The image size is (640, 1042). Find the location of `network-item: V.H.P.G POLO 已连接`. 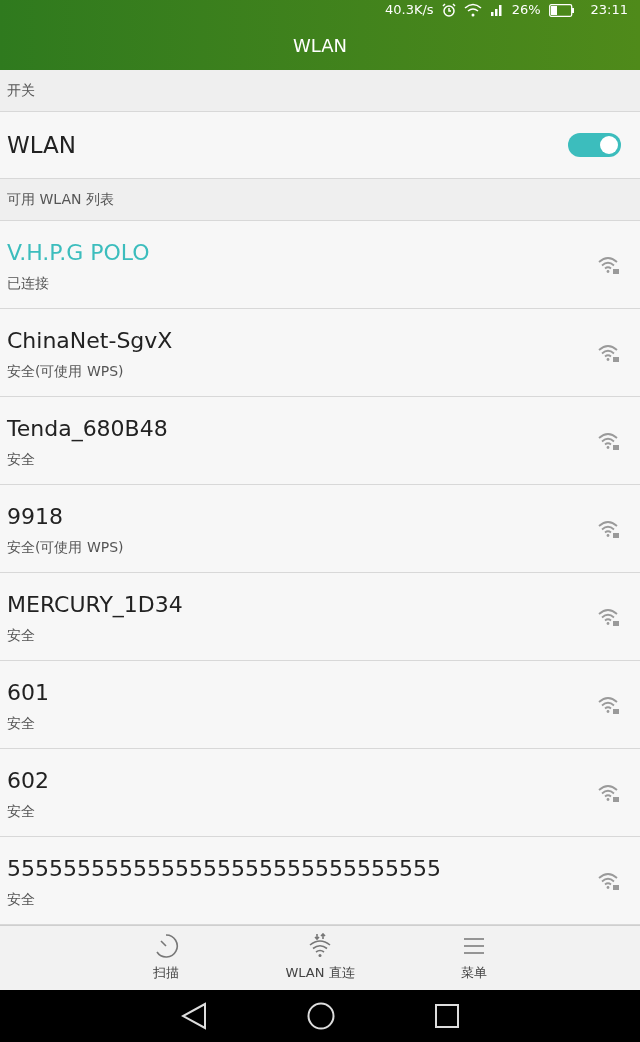

network-item: V.H.P.G POLO 已连接 is located at coordinates (320, 265).